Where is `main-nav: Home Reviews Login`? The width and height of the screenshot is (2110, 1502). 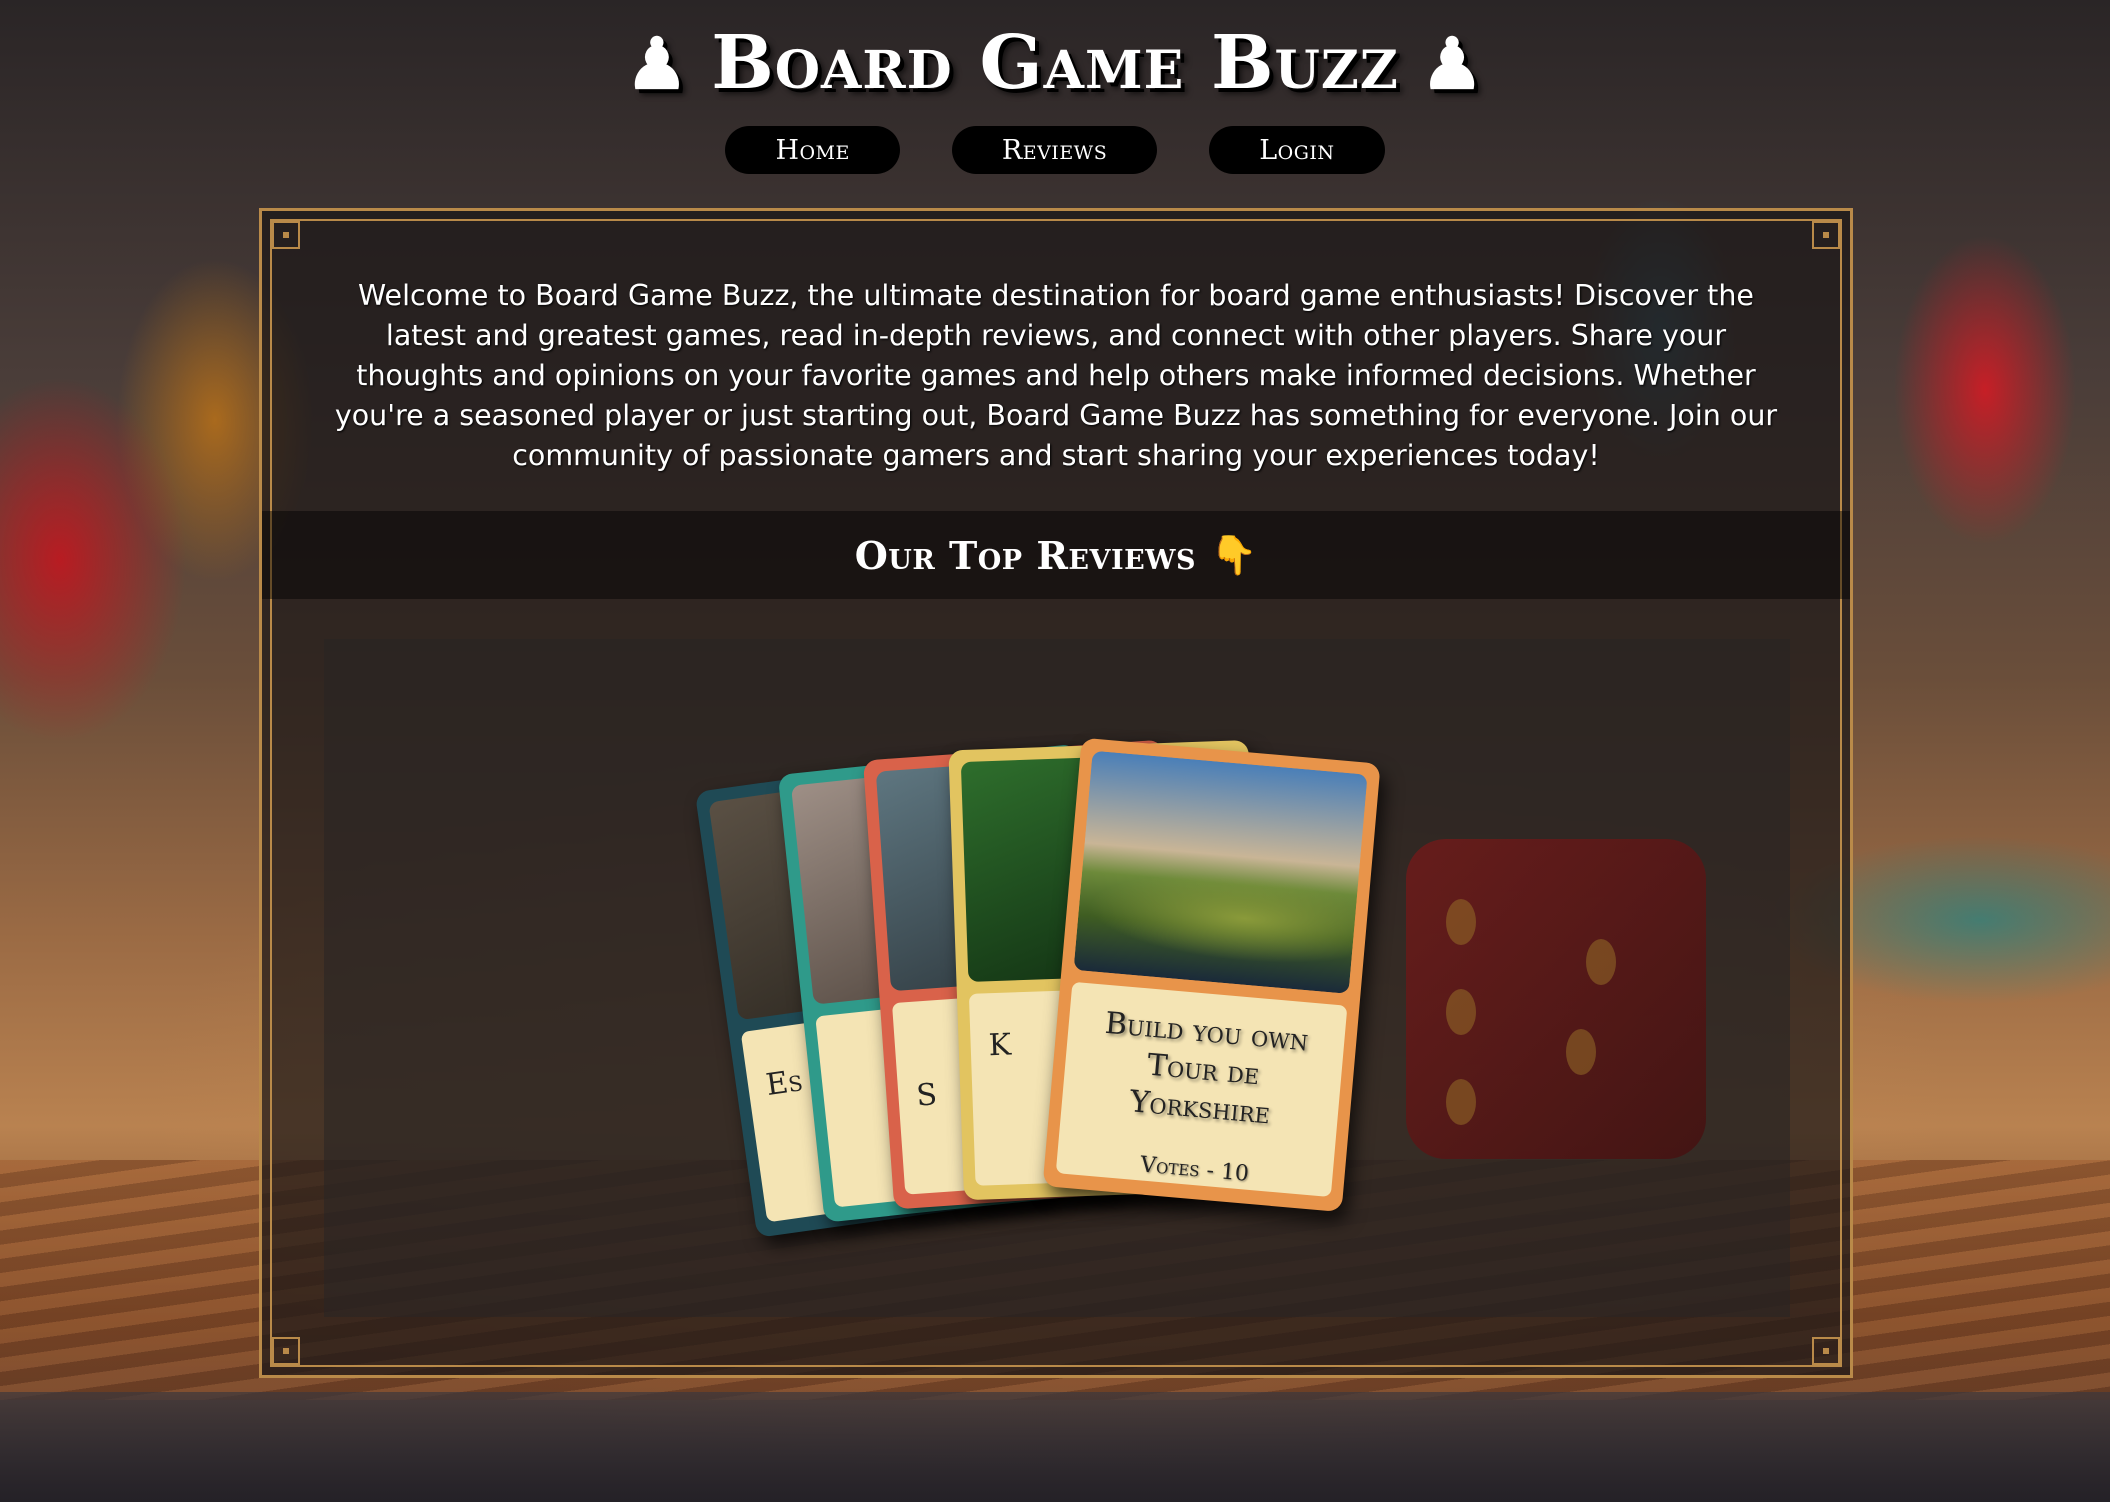 main-nav: Home Reviews Login is located at coordinates (1055, 150).